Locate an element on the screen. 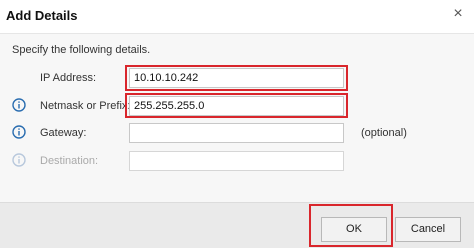  ok-button-highlight is located at coordinates (351, 225).